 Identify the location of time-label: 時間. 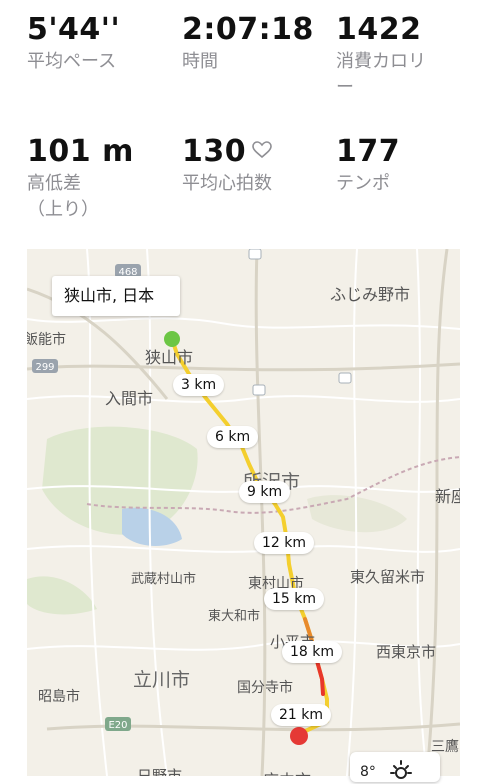
(200, 61).